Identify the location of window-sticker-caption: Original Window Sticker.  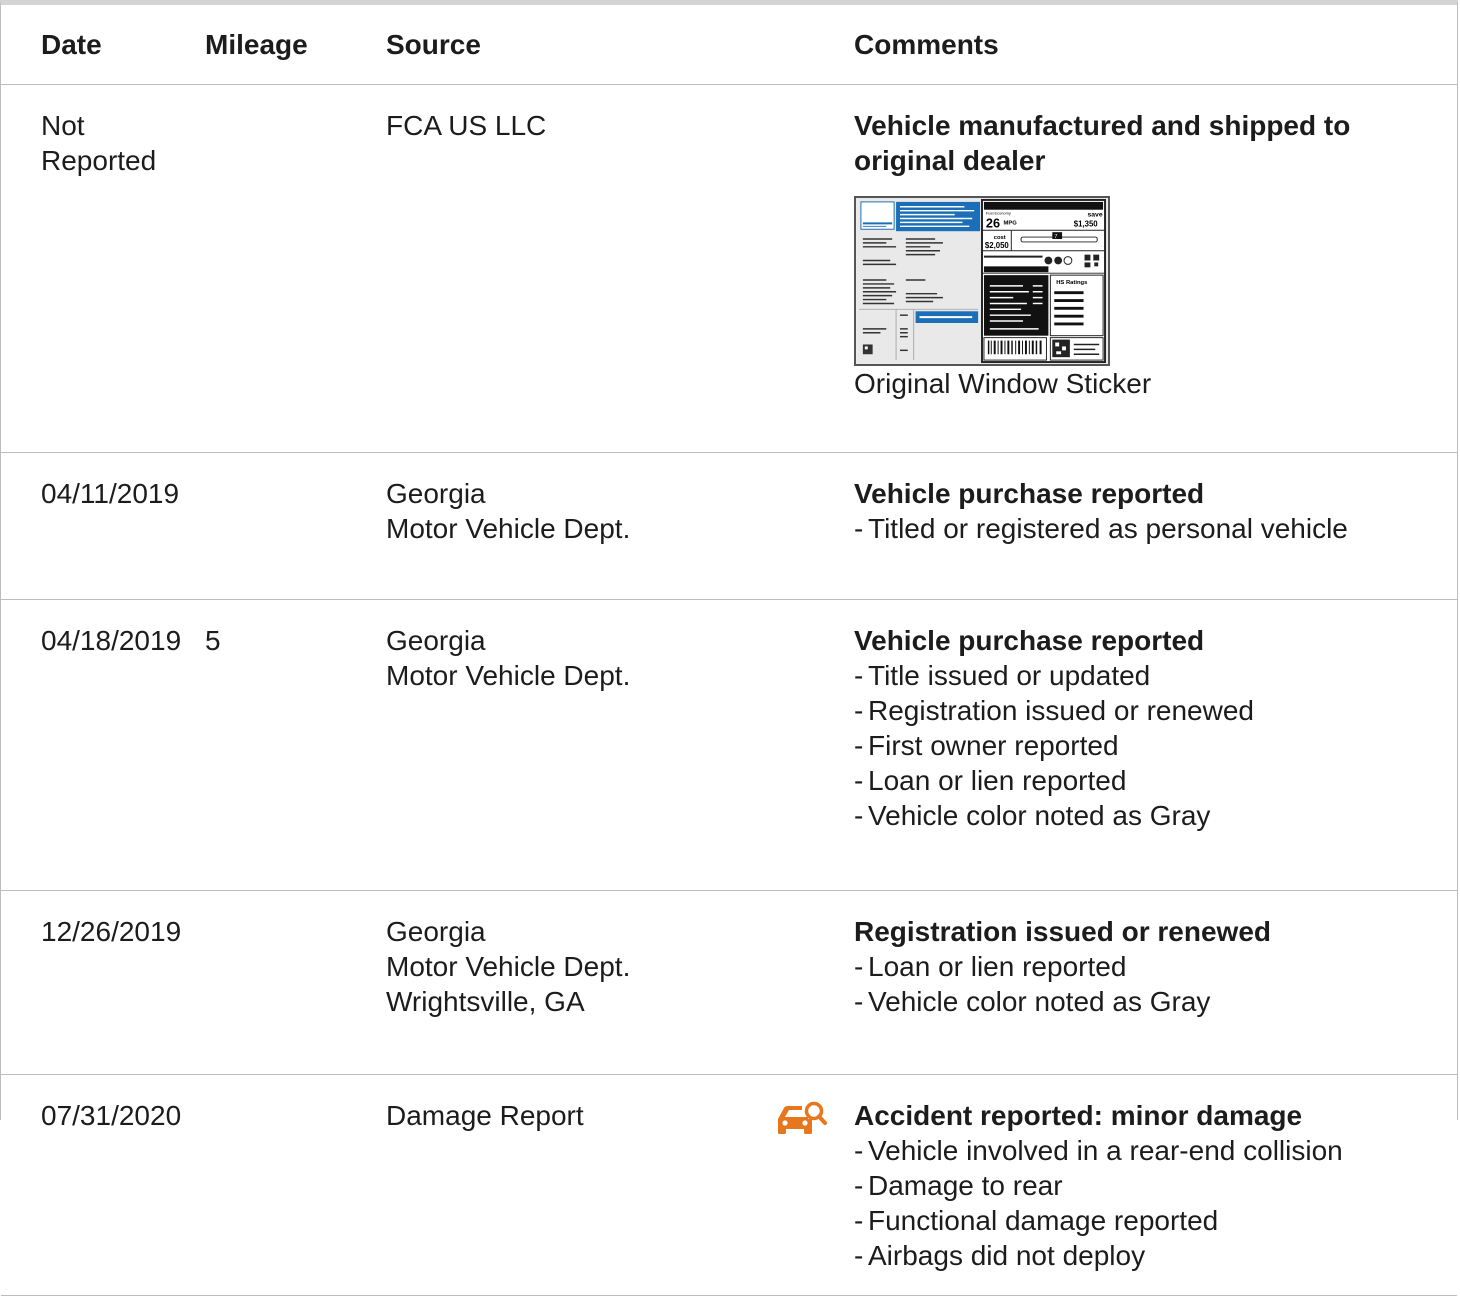
(1155, 383).